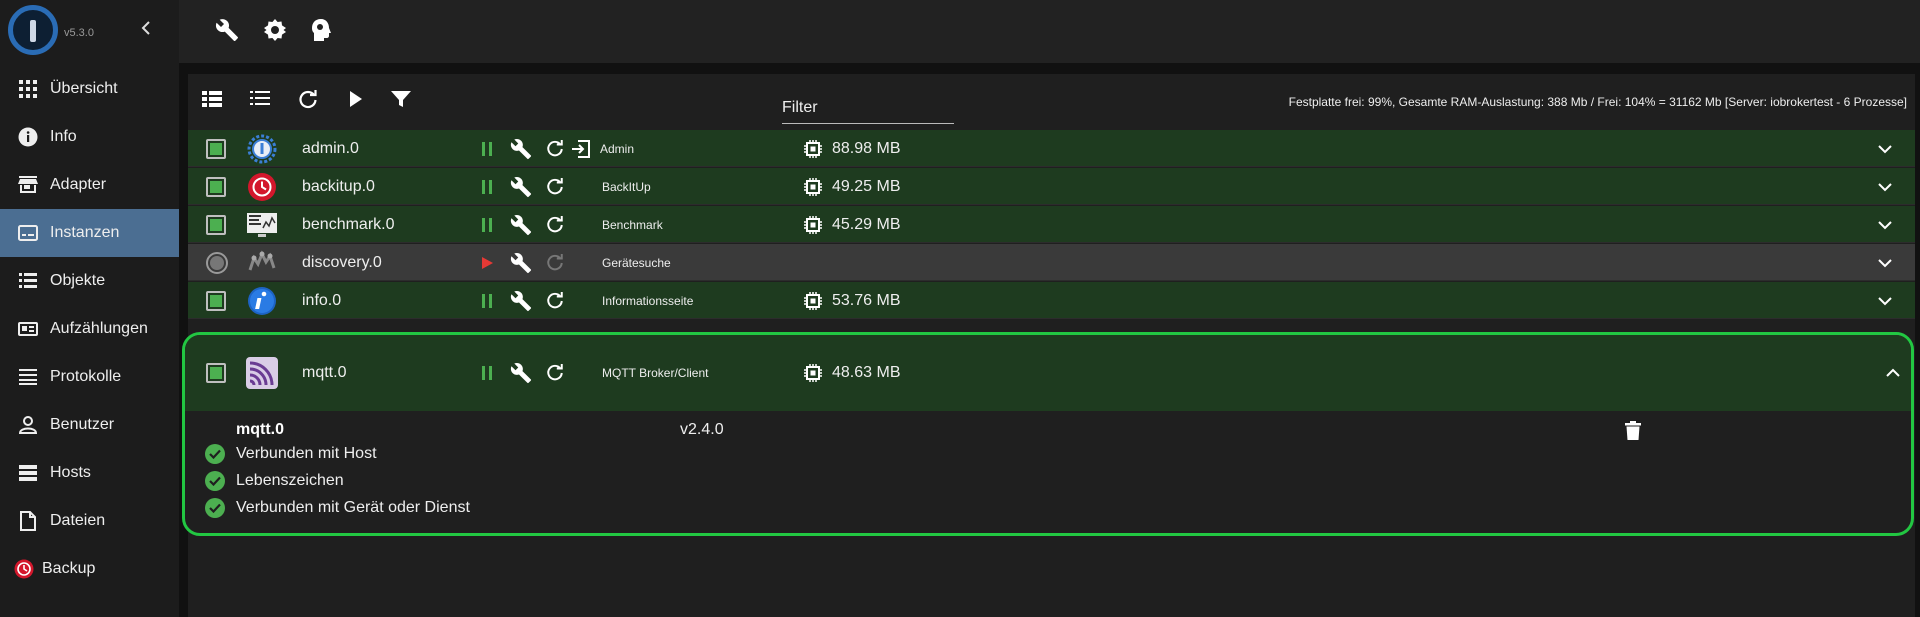 The width and height of the screenshot is (1920, 617). Describe the element at coordinates (28, 521) in the screenshot. I see `file-icon` at that location.